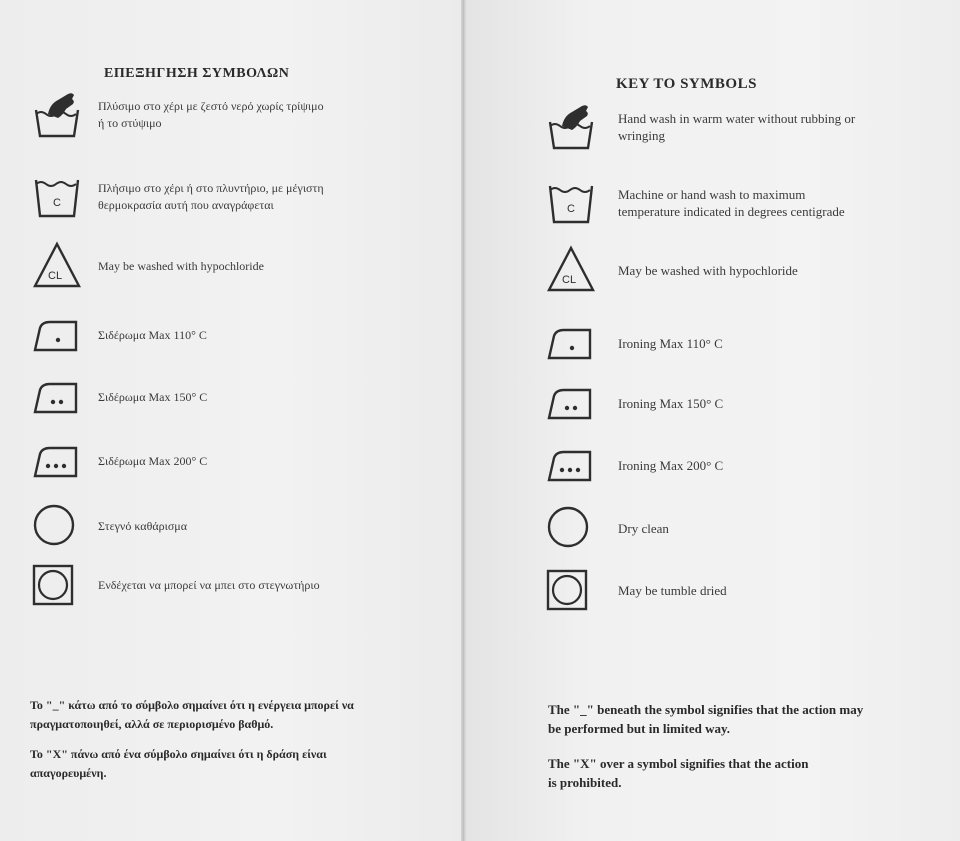 The width and height of the screenshot is (960, 841). I want to click on english-item-iron-150: Ironing Max 150° C, so click(706, 403).